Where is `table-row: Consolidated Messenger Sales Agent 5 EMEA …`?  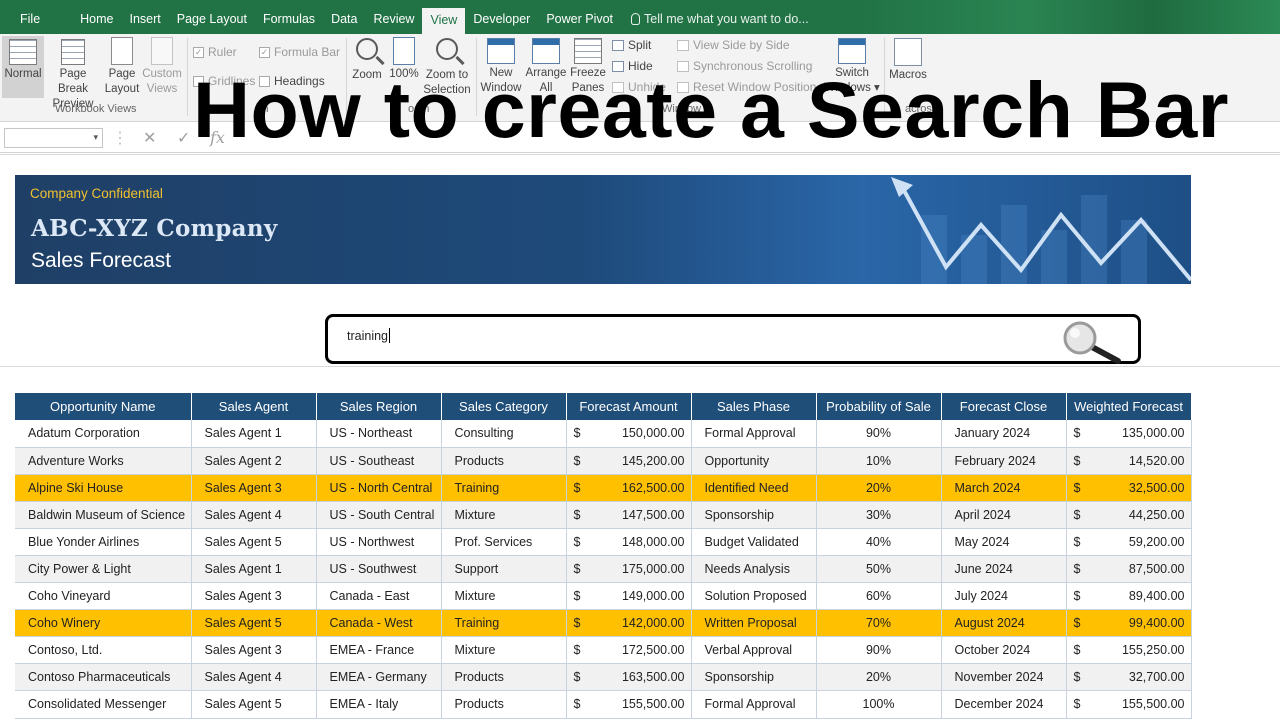
table-row: Consolidated Messenger Sales Agent 5 EMEA … is located at coordinates (603, 704).